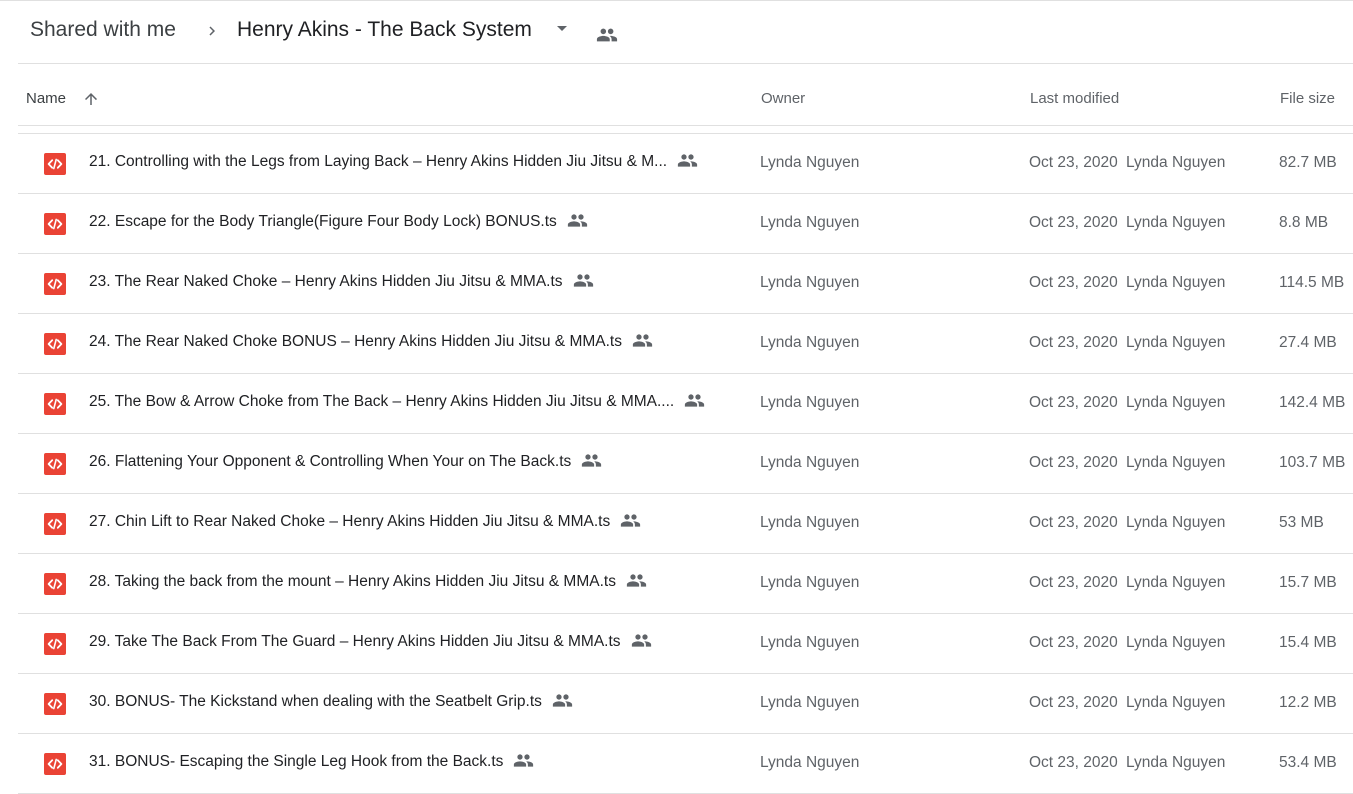  What do you see at coordinates (783, 98) in the screenshot?
I see `column-header-owner: Owner` at bounding box center [783, 98].